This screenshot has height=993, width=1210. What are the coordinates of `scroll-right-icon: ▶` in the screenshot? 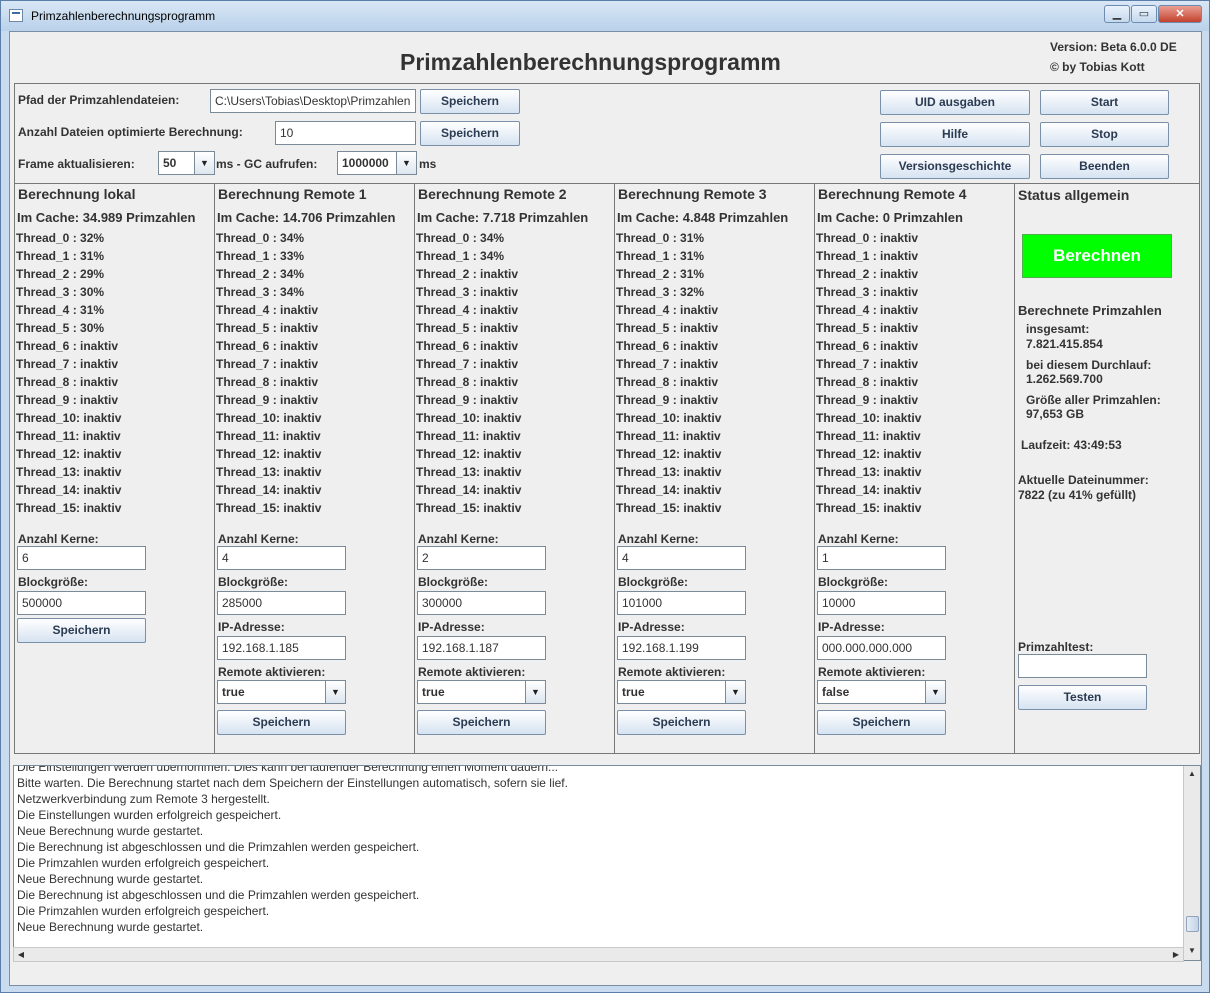 It's located at (1176, 955).